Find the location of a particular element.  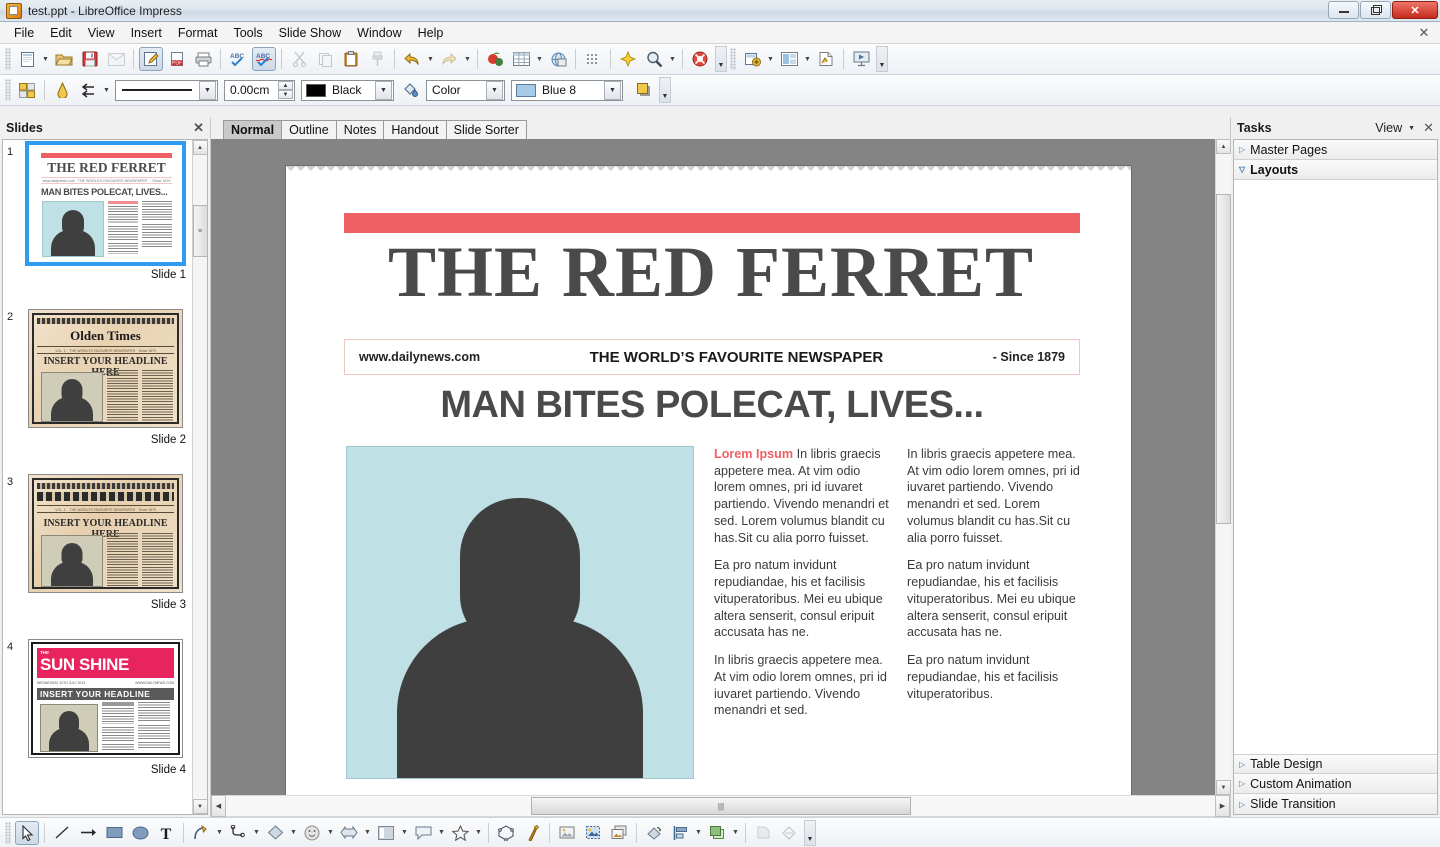

gallery-tool-icon is located at coordinates (619, 833).